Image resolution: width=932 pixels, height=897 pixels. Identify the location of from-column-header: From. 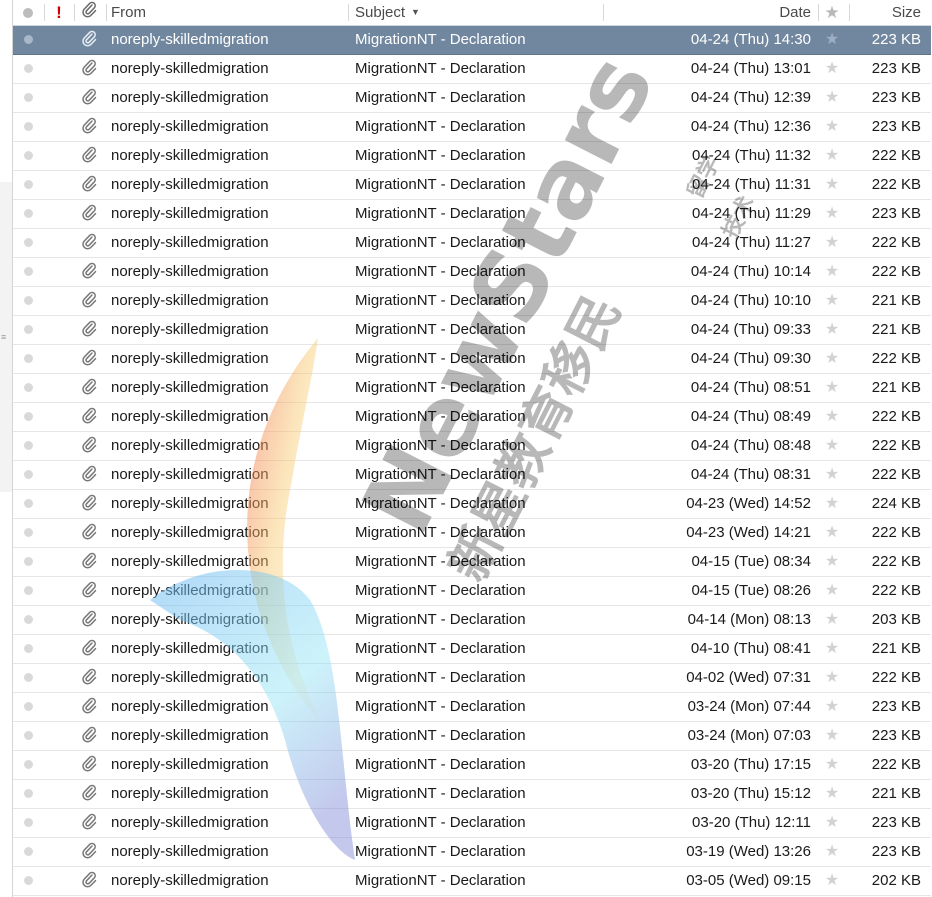
(231, 12).